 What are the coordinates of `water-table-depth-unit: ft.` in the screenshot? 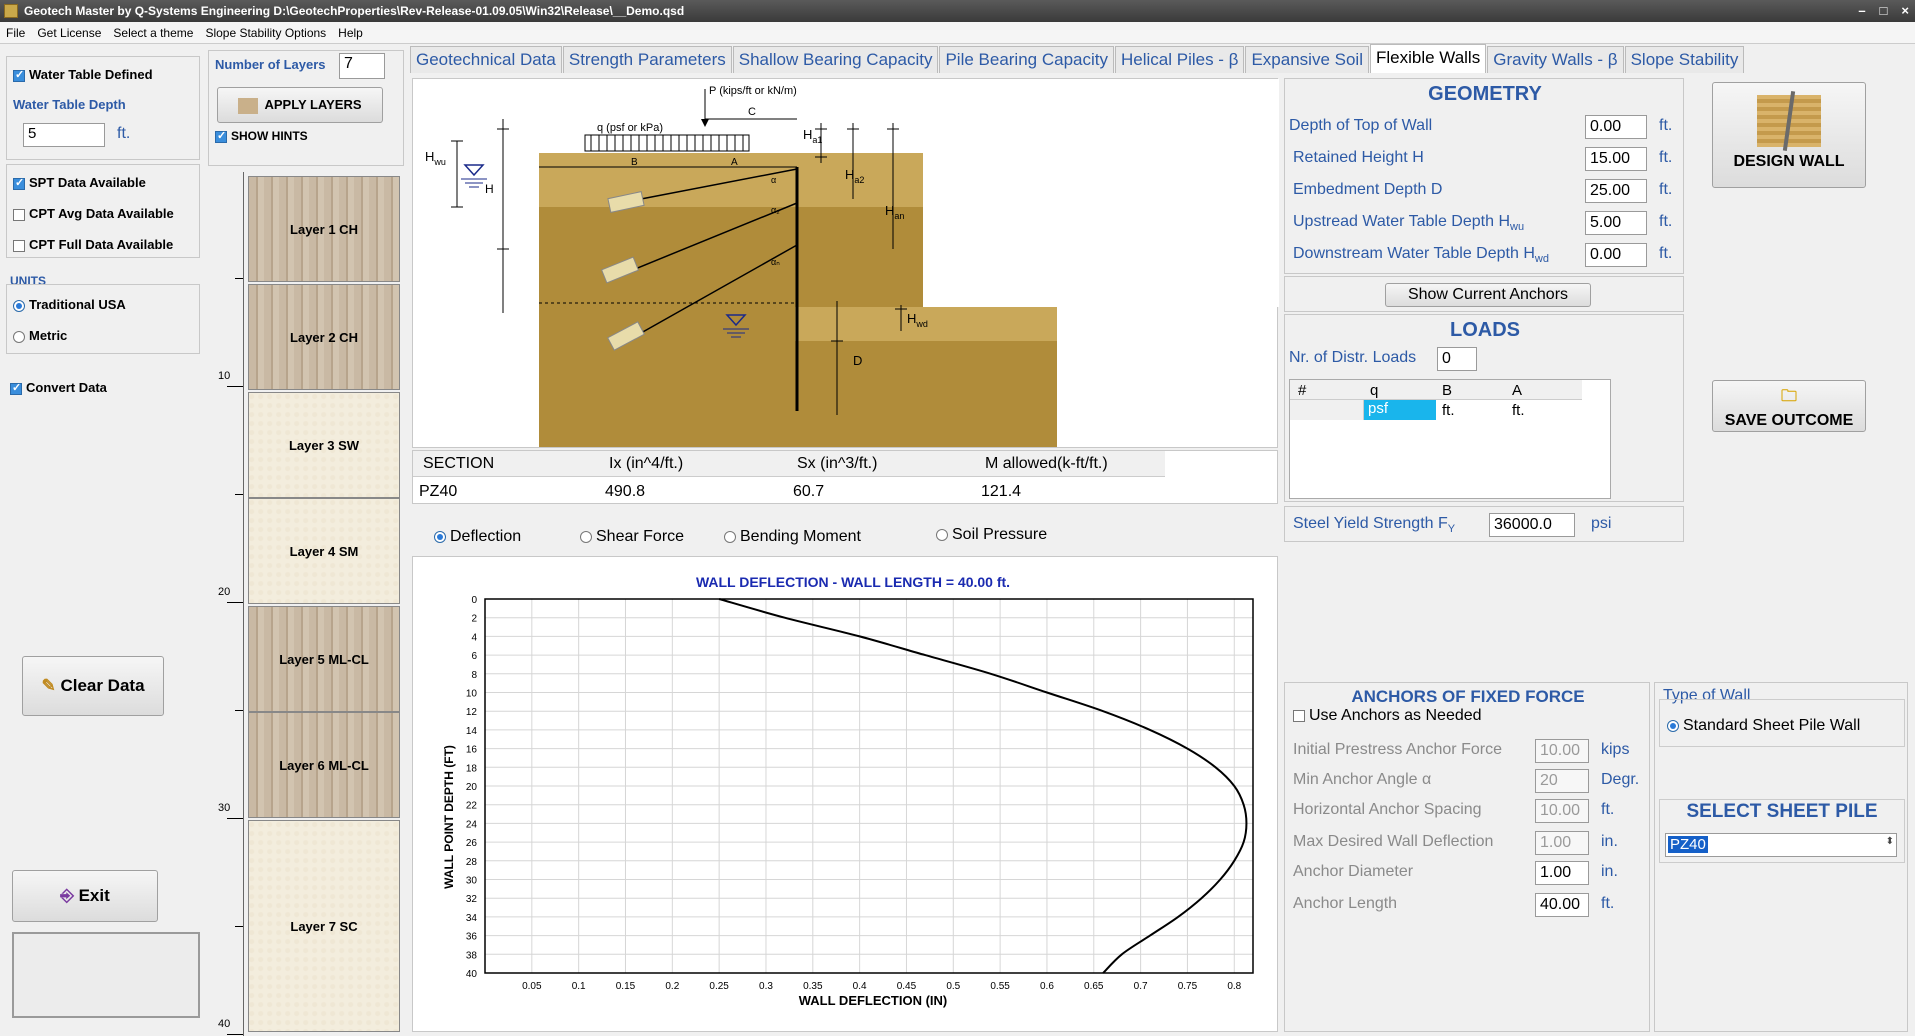 It's located at (124, 133).